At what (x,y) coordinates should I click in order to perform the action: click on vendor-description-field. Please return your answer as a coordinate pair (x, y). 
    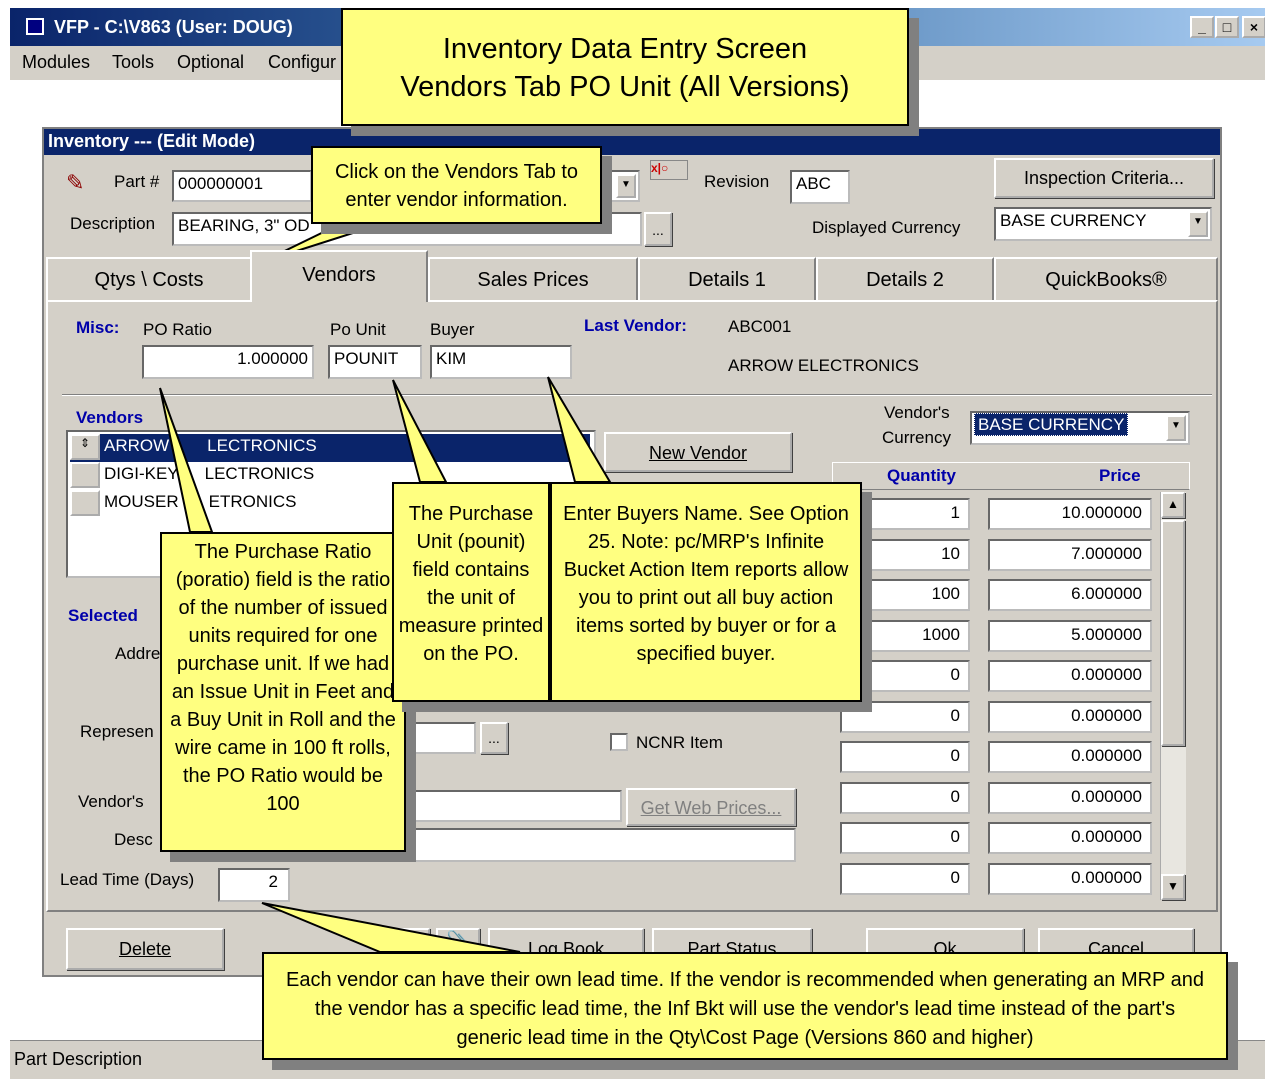
    Looking at the image, I should click on (598, 845).